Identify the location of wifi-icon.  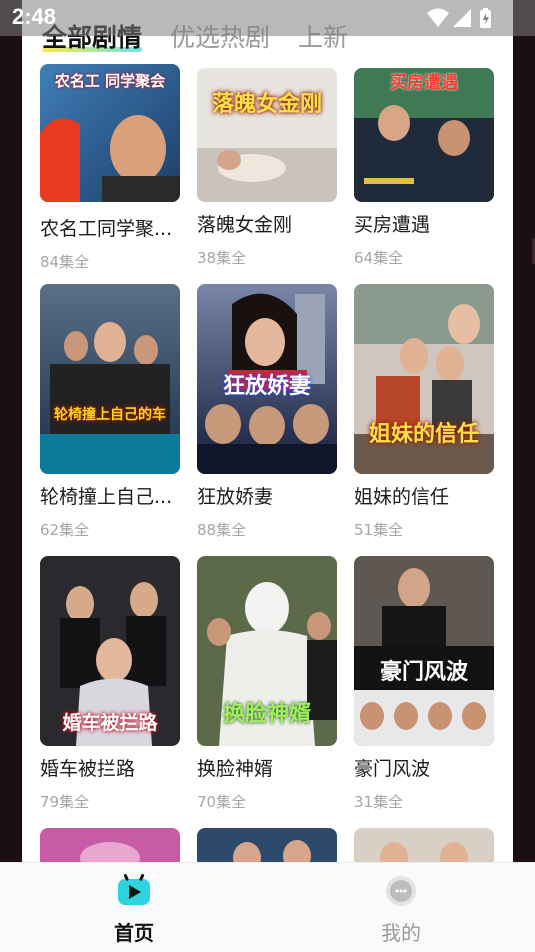
(438, 17).